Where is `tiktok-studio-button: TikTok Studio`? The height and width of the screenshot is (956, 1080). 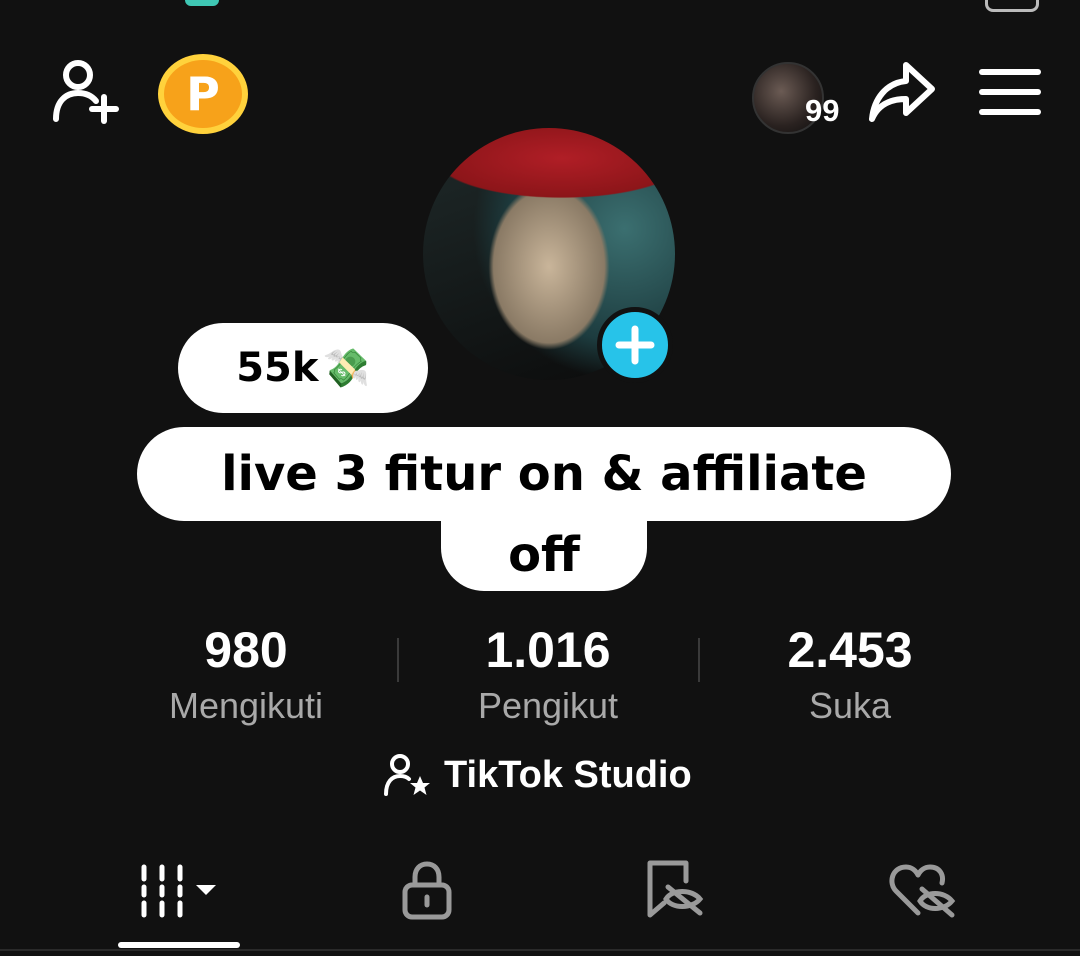 tiktok-studio-button: TikTok Studio is located at coordinates (537, 775).